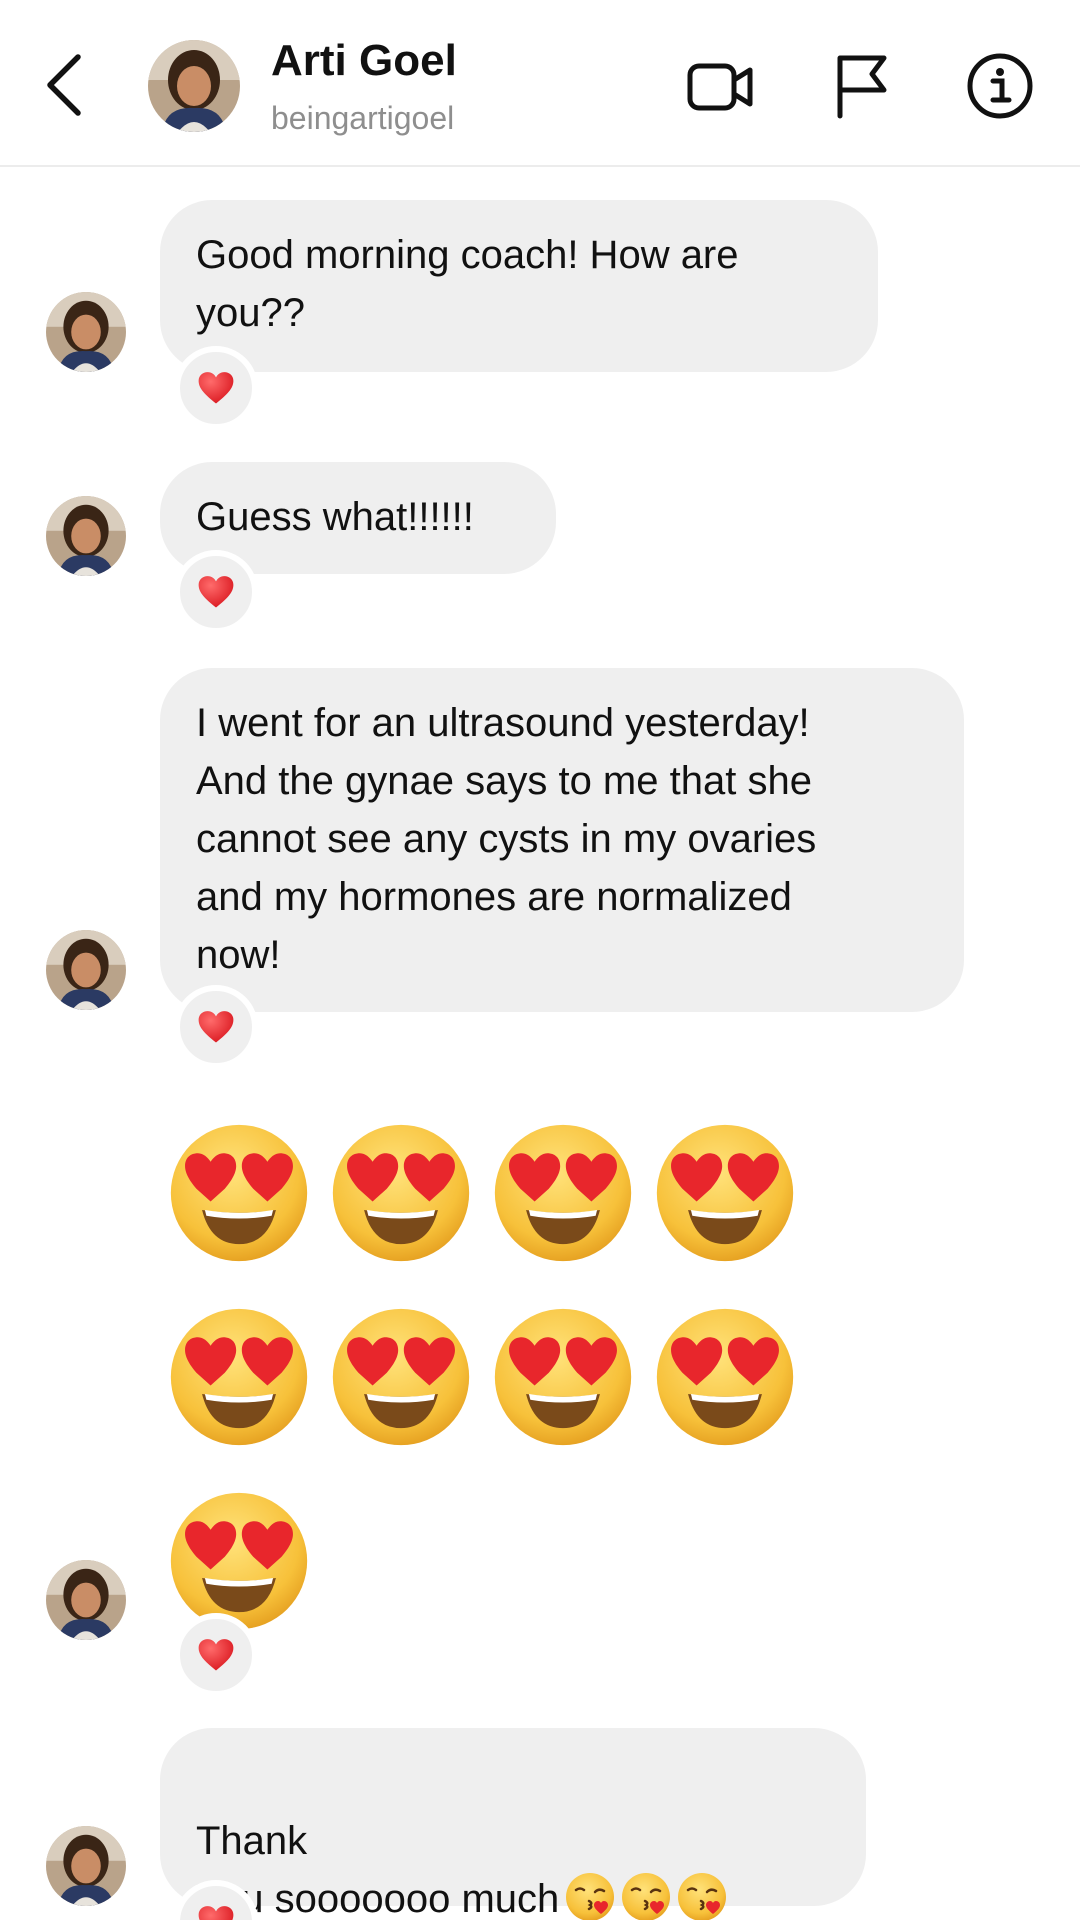  Describe the element at coordinates (513, 1824) in the screenshot. I see `message-bubble: Thank You sooooooo much` at that location.